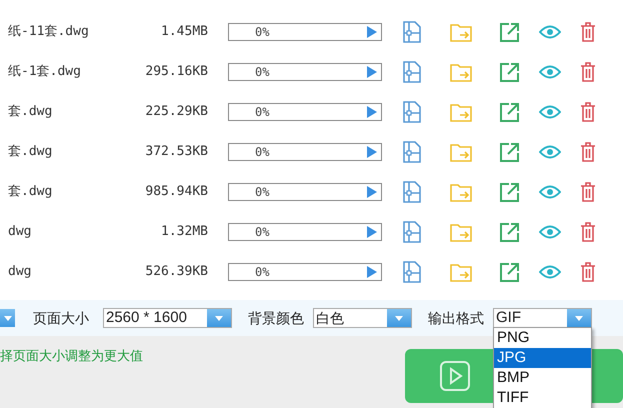 The width and height of the screenshot is (623, 408). I want to click on file-size: 985.94KB, so click(176, 192).